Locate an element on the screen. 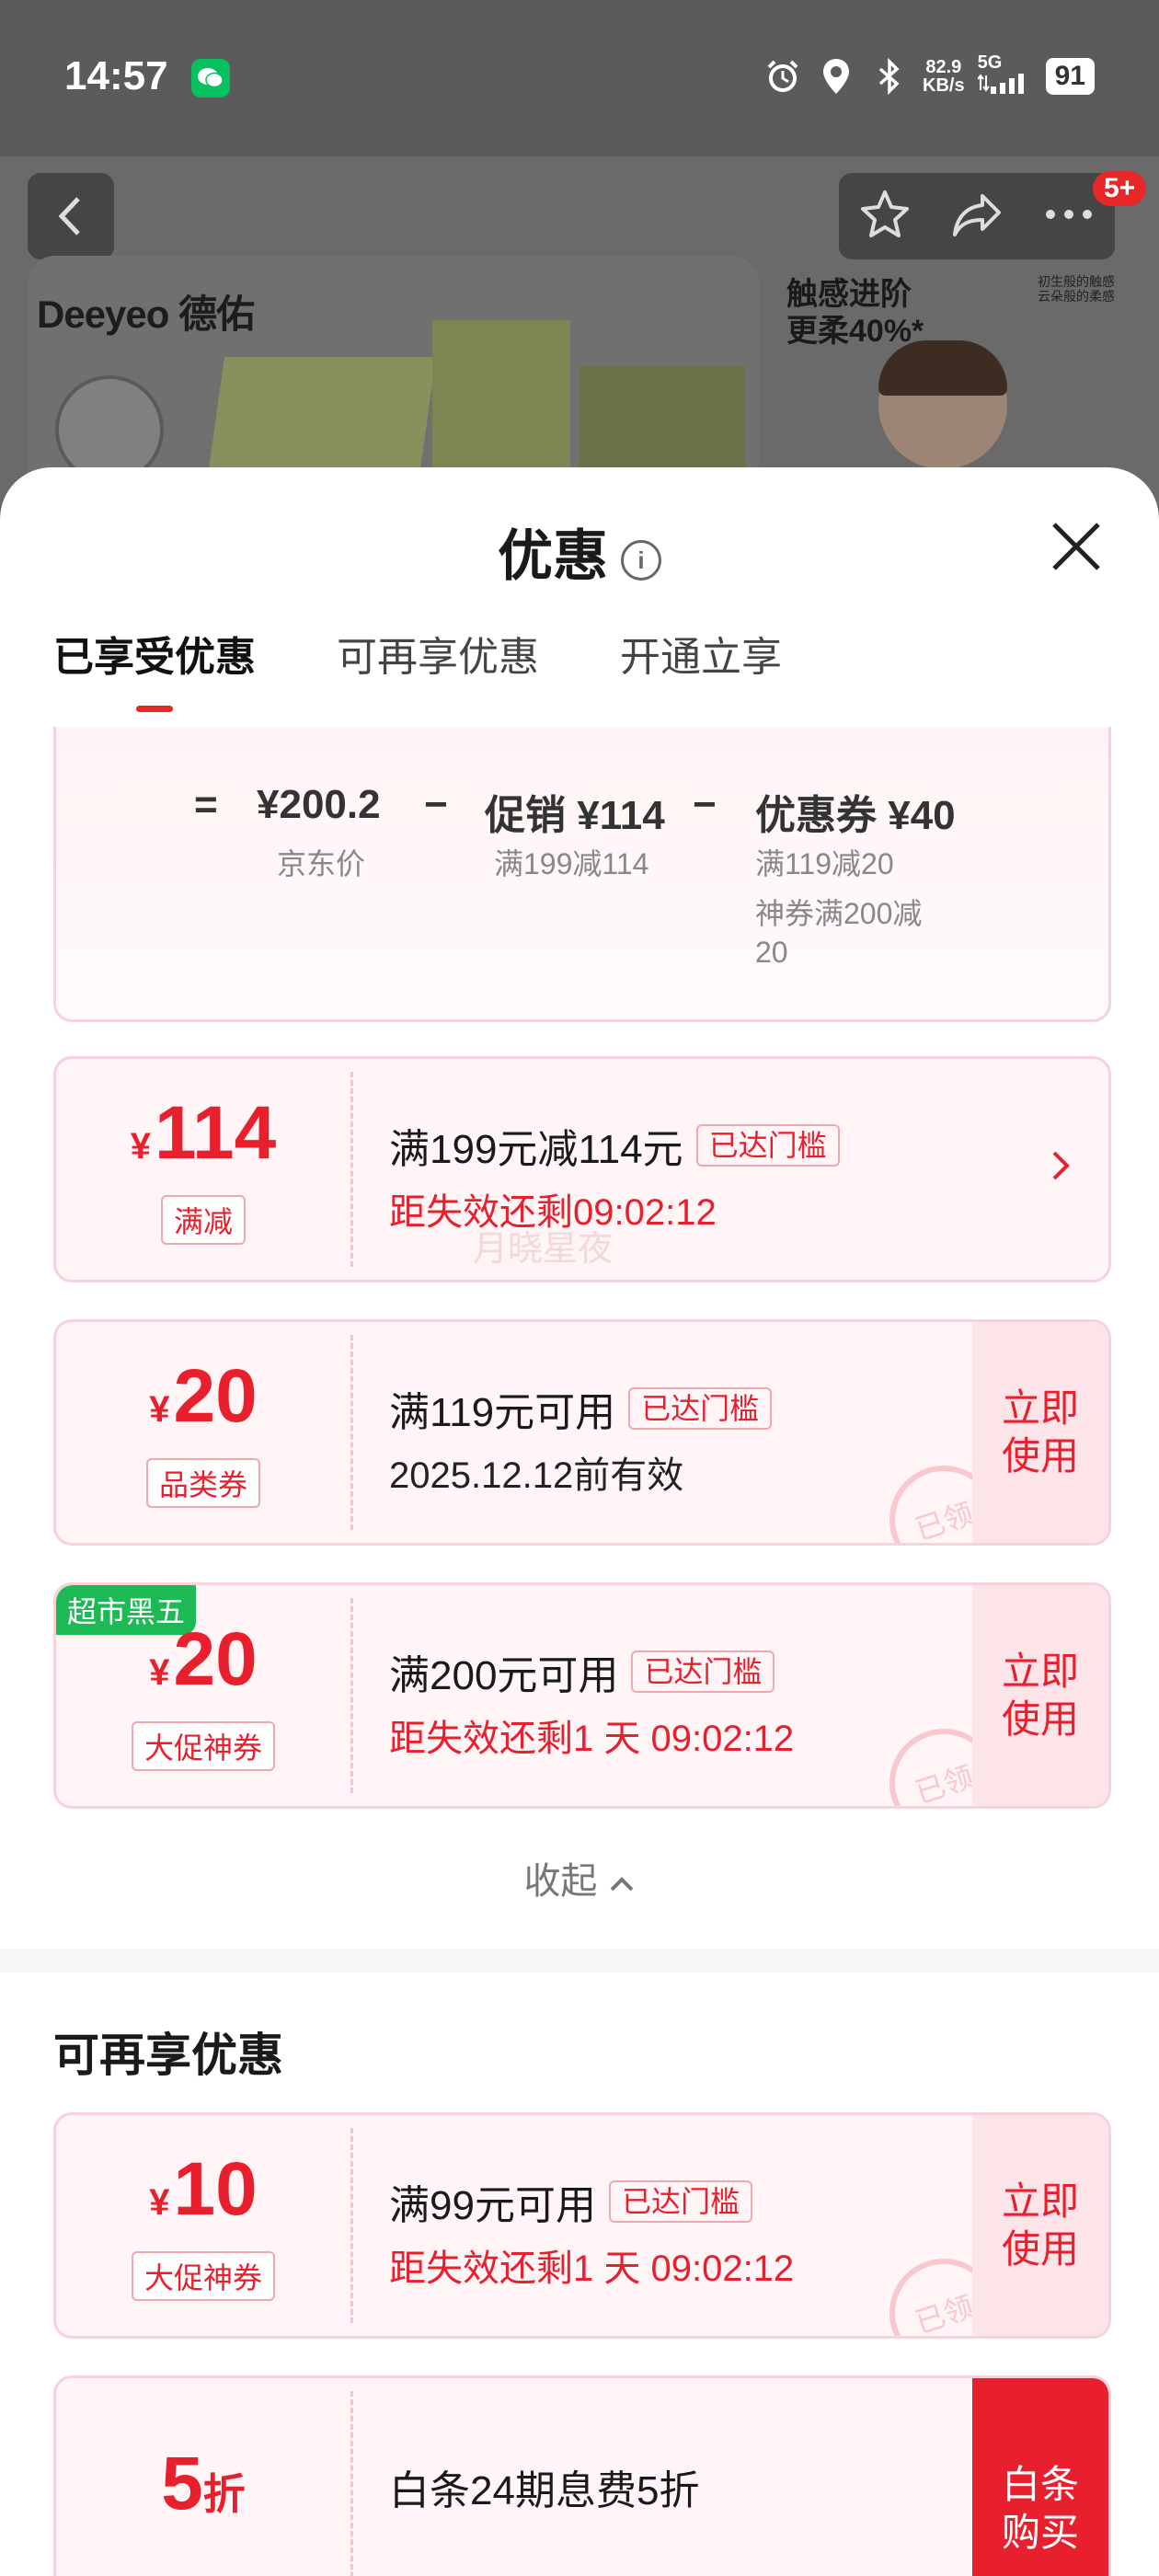 The width and height of the screenshot is (1159, 2576). amount-unit: 折 is located at coordinates (224, 2493).